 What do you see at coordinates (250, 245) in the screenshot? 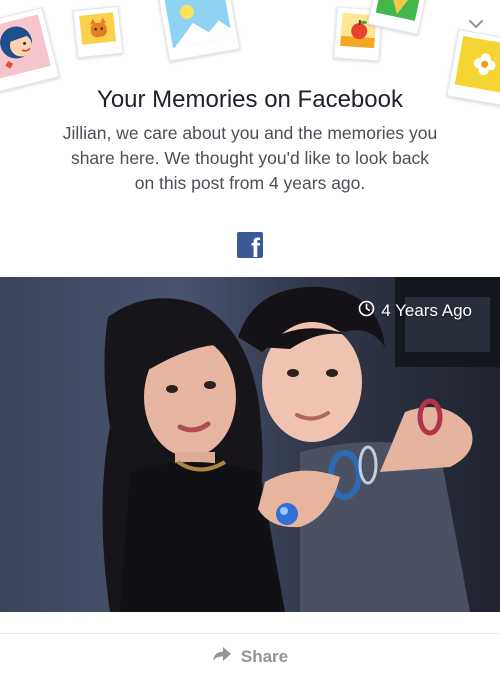
I see `facebook-logo-icon: f` at bounding box center [250, 245].